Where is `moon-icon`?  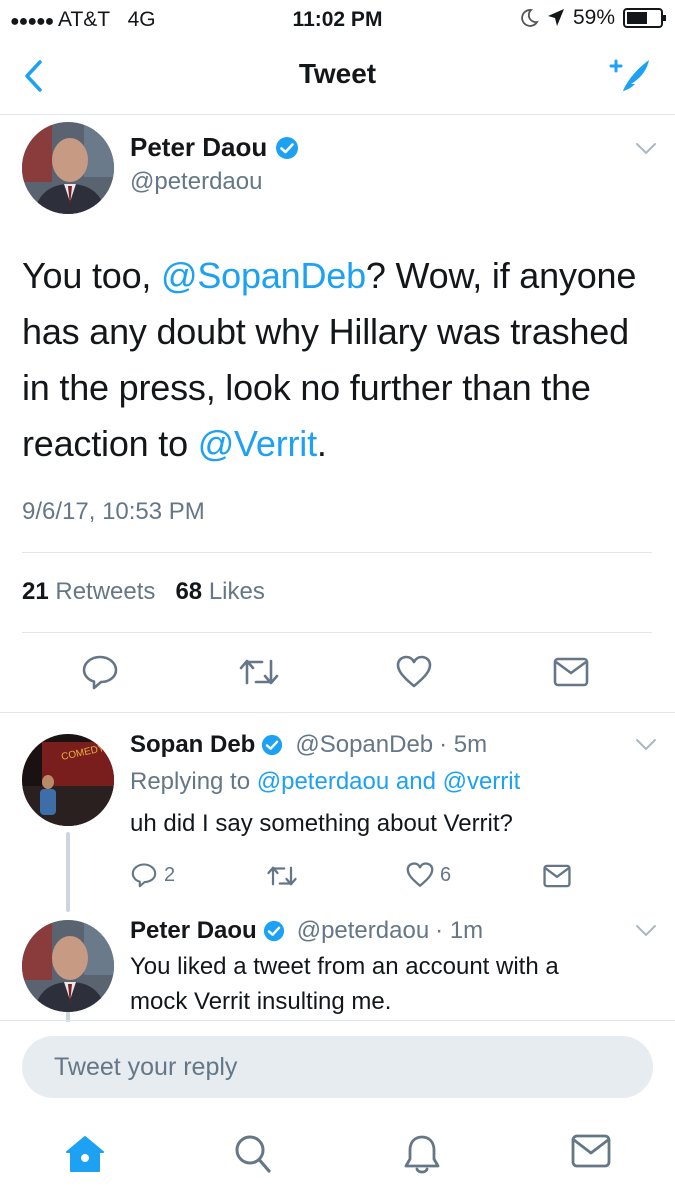
moon-icon is located at coordinates (530, 18).